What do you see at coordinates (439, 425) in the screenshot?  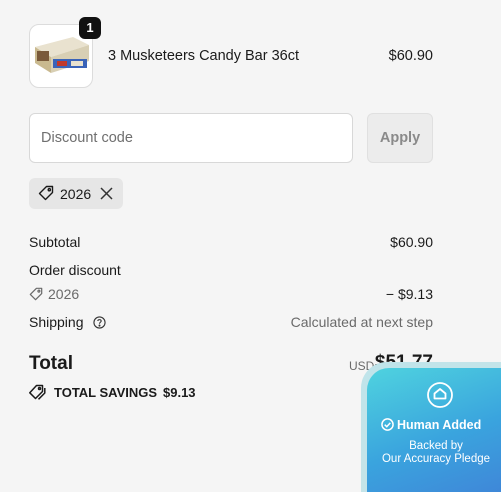 I see `pledge-title: Human Added` at bounding box center [439, 425].